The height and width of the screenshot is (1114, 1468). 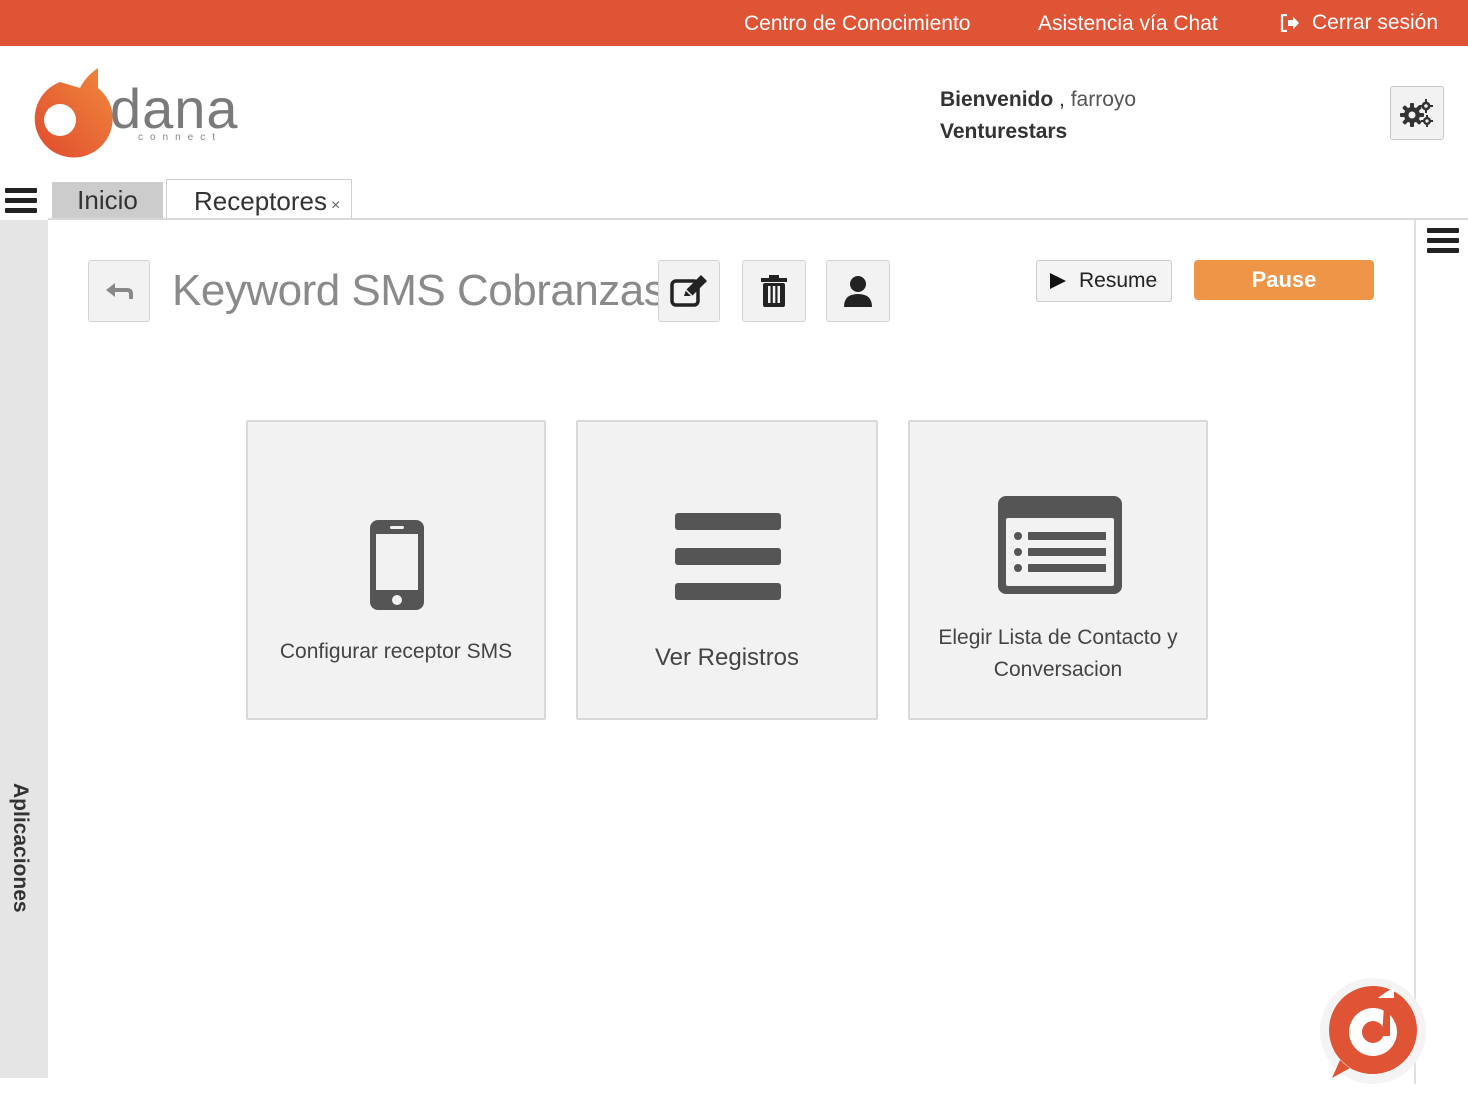 I want to click on mobile-phone-icon, so click(x=397, y=565).